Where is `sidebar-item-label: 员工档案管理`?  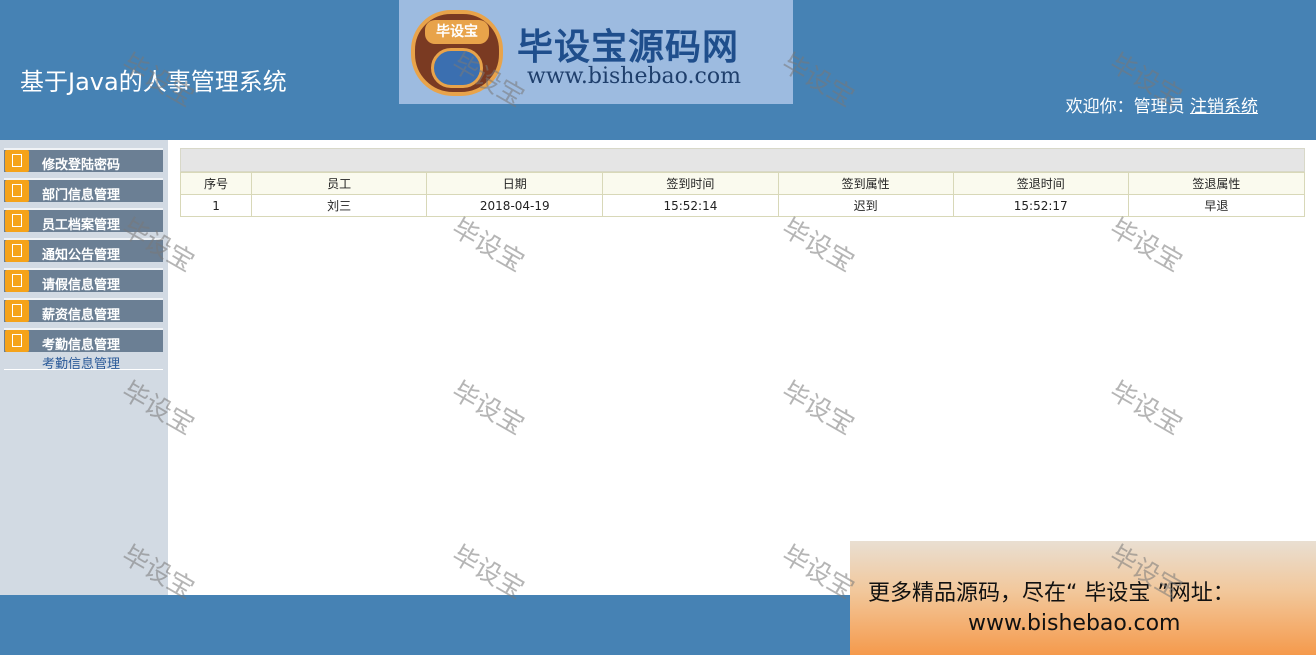 sidebar-item-label: 员工档案管理 is located at coordinates (81, 225).